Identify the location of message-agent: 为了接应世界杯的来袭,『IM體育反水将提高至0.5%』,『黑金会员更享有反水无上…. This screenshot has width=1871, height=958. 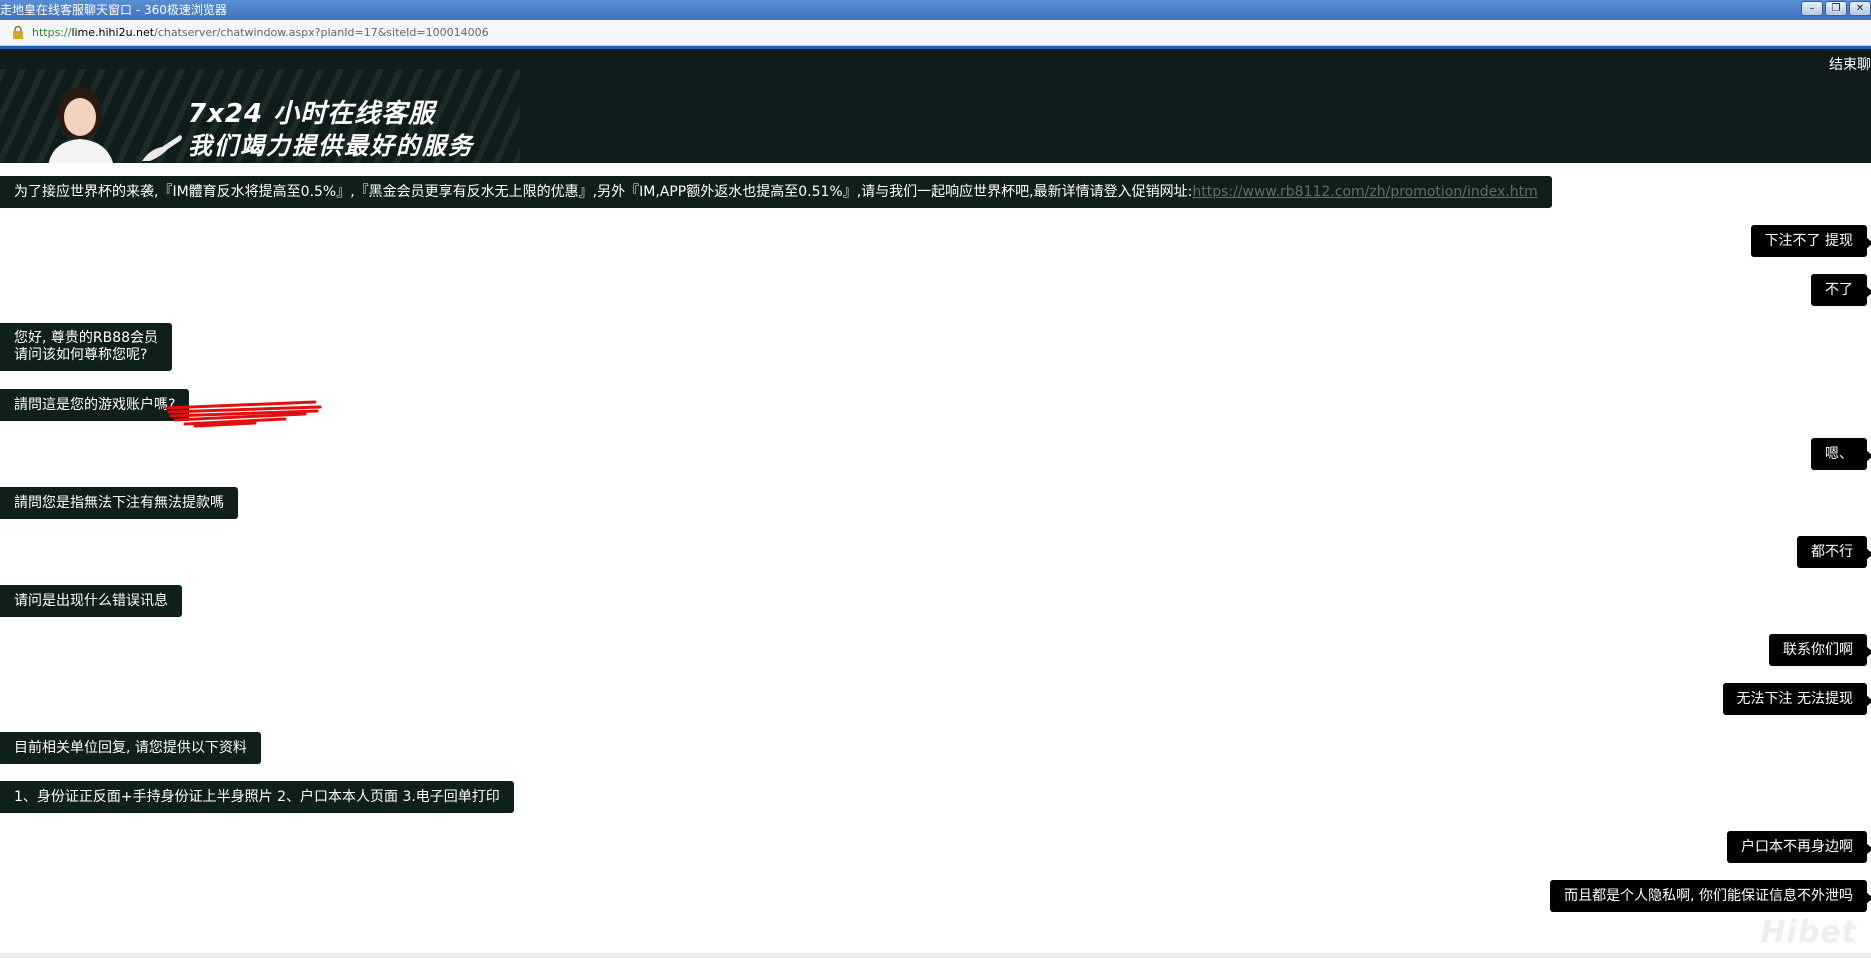
(776, 192).